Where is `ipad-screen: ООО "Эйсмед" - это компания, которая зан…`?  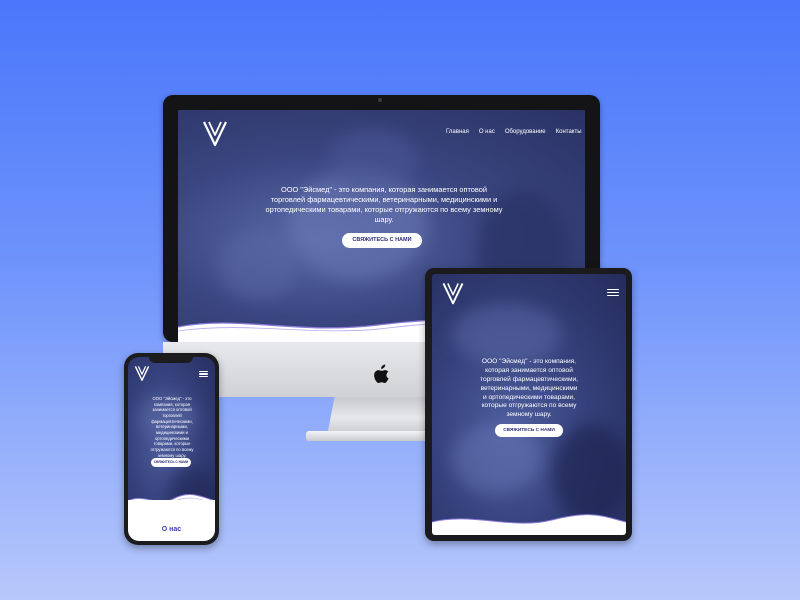 ipad-screen: ООО "Эйсмед" - это компания, которая зан… is located at coordinates (529, 404).